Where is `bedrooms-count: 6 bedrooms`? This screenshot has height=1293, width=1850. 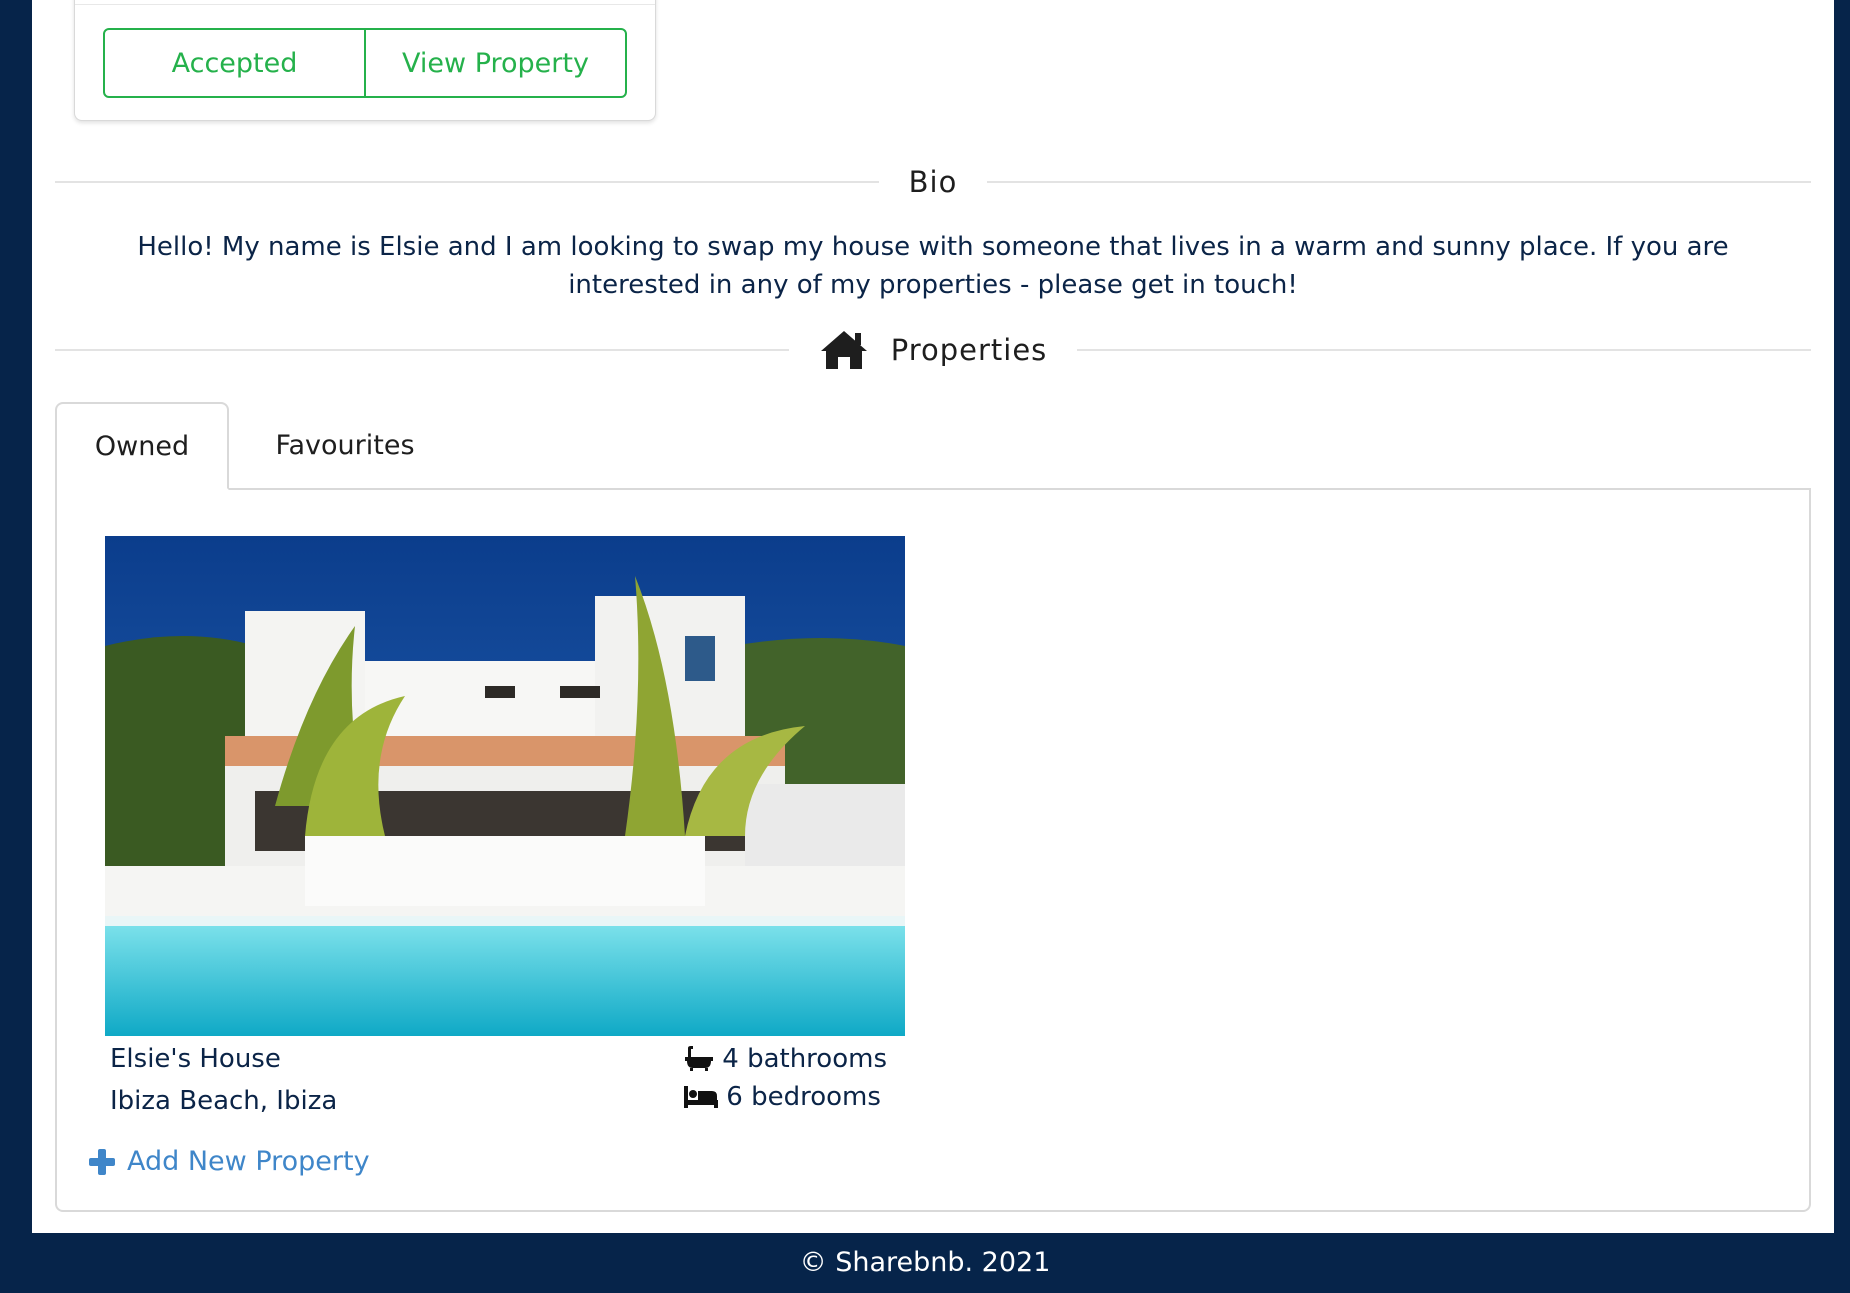
bedrooms-count: 6 bedrooms is located at coordinates (803, 1097).